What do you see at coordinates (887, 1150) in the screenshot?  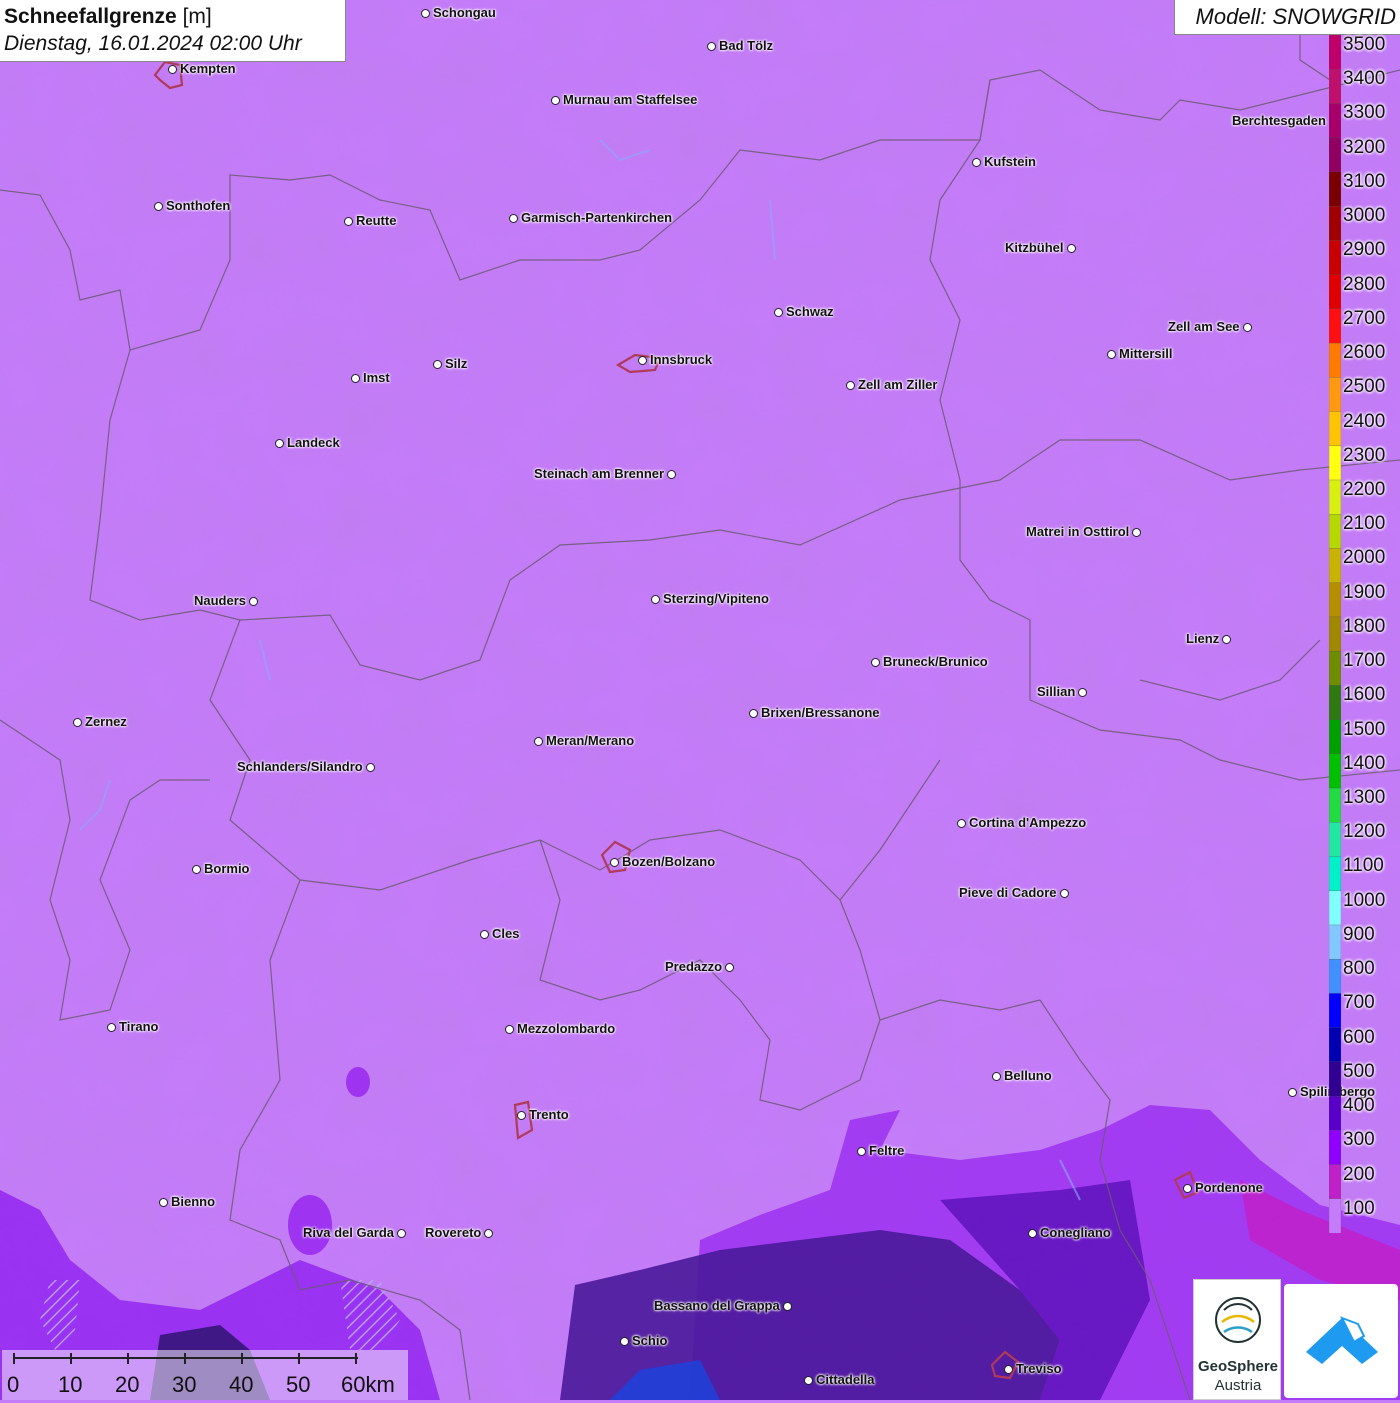 I see `city-label: Feltre` at bounding box center [887, 1150].